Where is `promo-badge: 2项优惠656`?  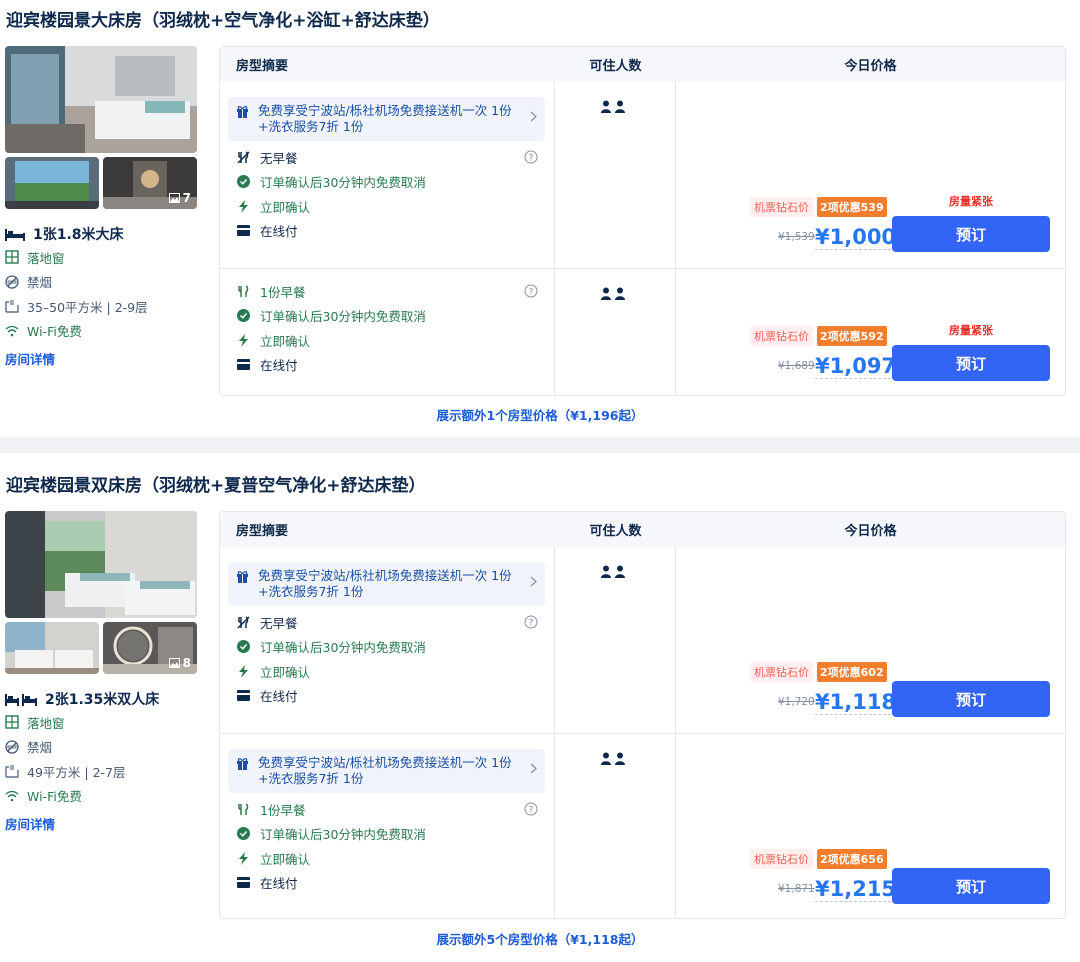 promo-badge: 2项优惠656 is located at coordinates (852, 859).